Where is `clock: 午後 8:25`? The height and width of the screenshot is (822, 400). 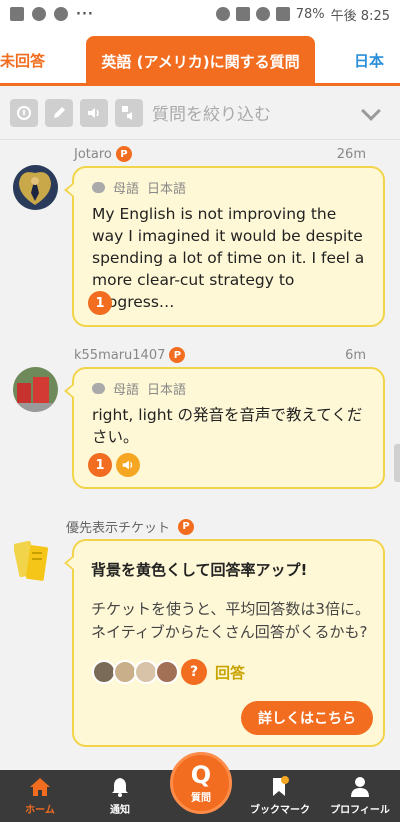
clock: 午後 8:25 is located at coordinates (360, 16).